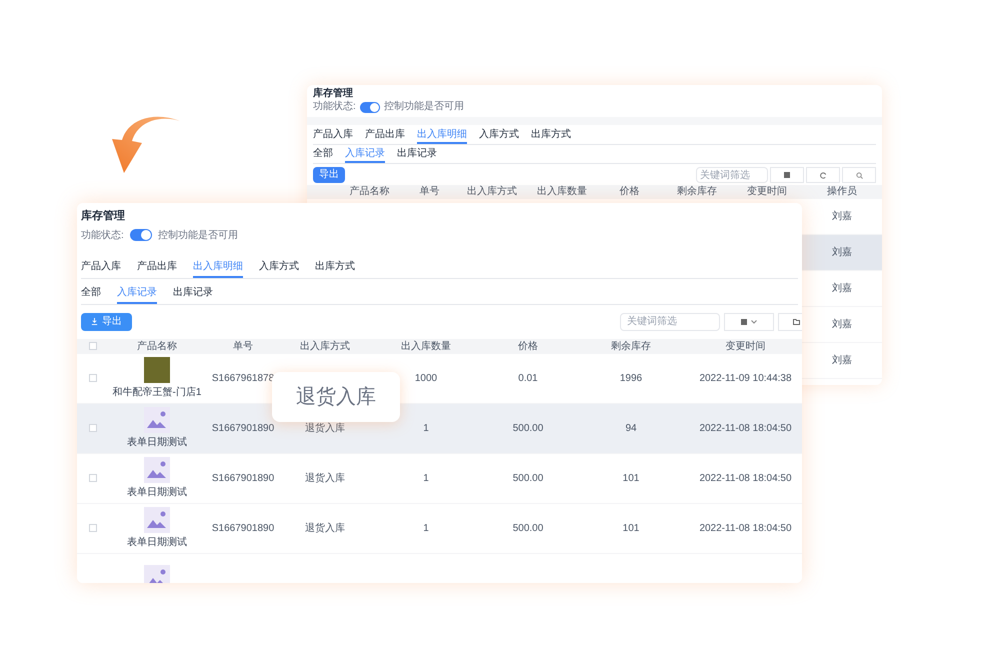 This screenshot has width=998, height=670. What do you see at coordinates (842, 192) in the screenshot?
I see `column-header: 操作员` at bounding box center [842, 192].